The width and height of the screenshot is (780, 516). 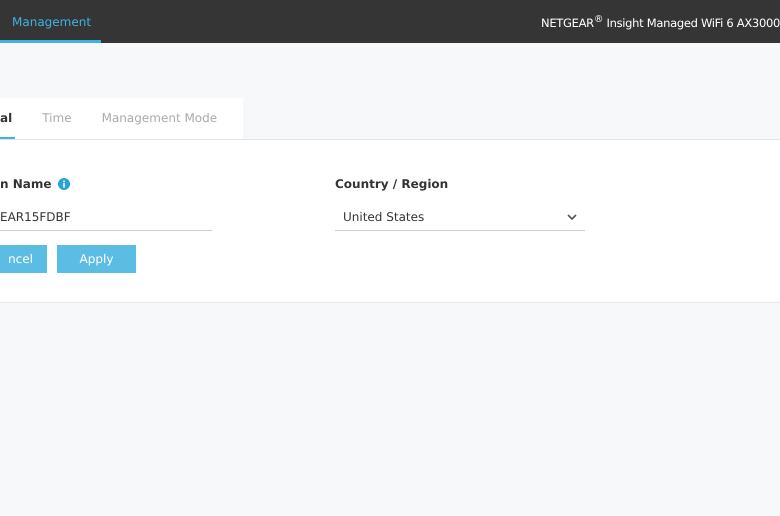 What do you see at coordinates (64, 184) in the screenshot?
I see `info-icon` at bounding box center [64, 184].